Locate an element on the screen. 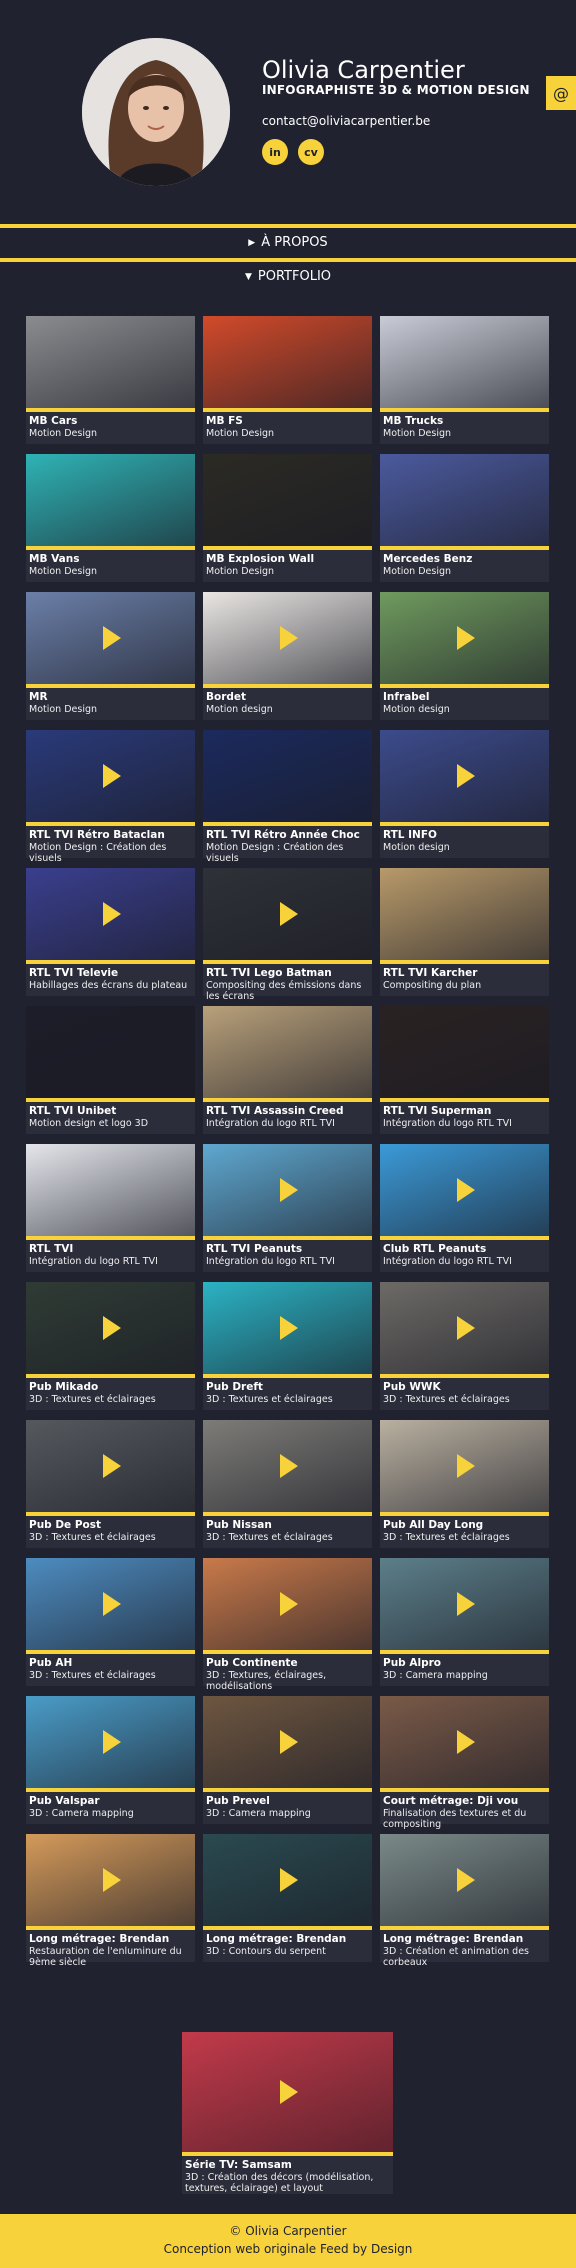 The height and width of the screenshot is (2268, 576). card-title: MB Cars is located at coordinates (53, 421).